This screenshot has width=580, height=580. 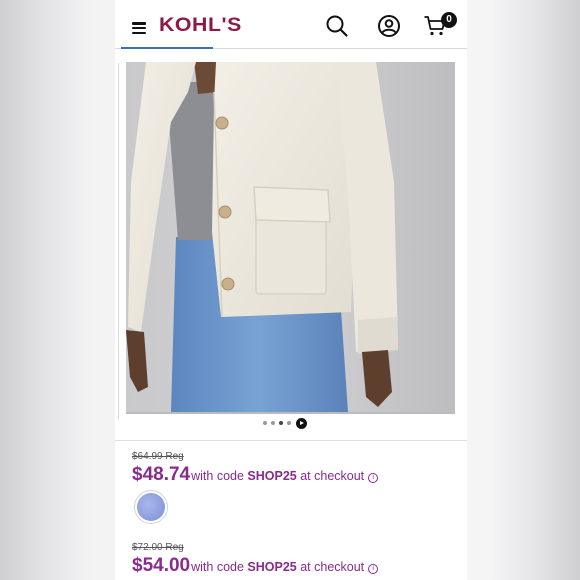 What do you see at coordinates (200, 26) in the screenshot?
I see `kohls-logo: KOHL'S` at bounding box center [200, 26].